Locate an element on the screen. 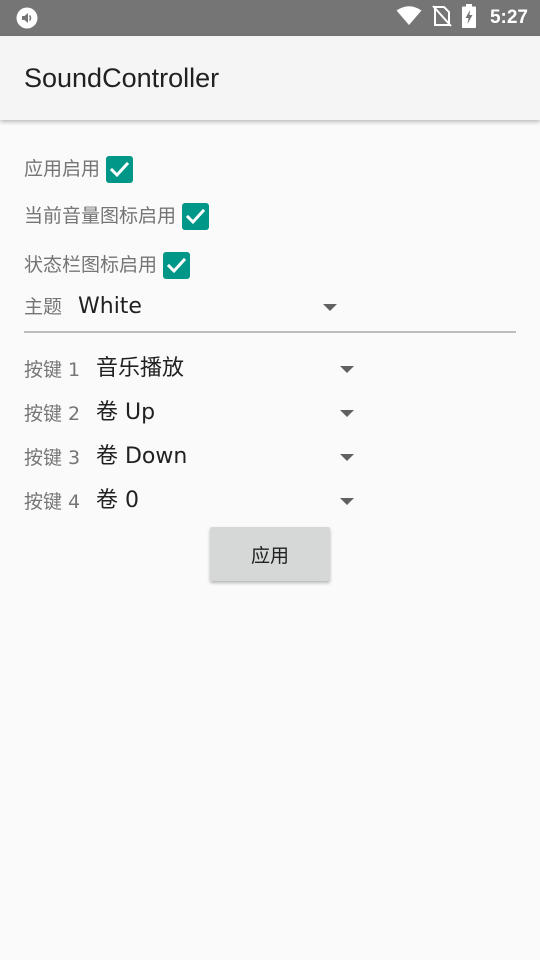 The width and height of the screenshot is (540, 960). status-icons: 5:27 is located at coordinates (462, 18).